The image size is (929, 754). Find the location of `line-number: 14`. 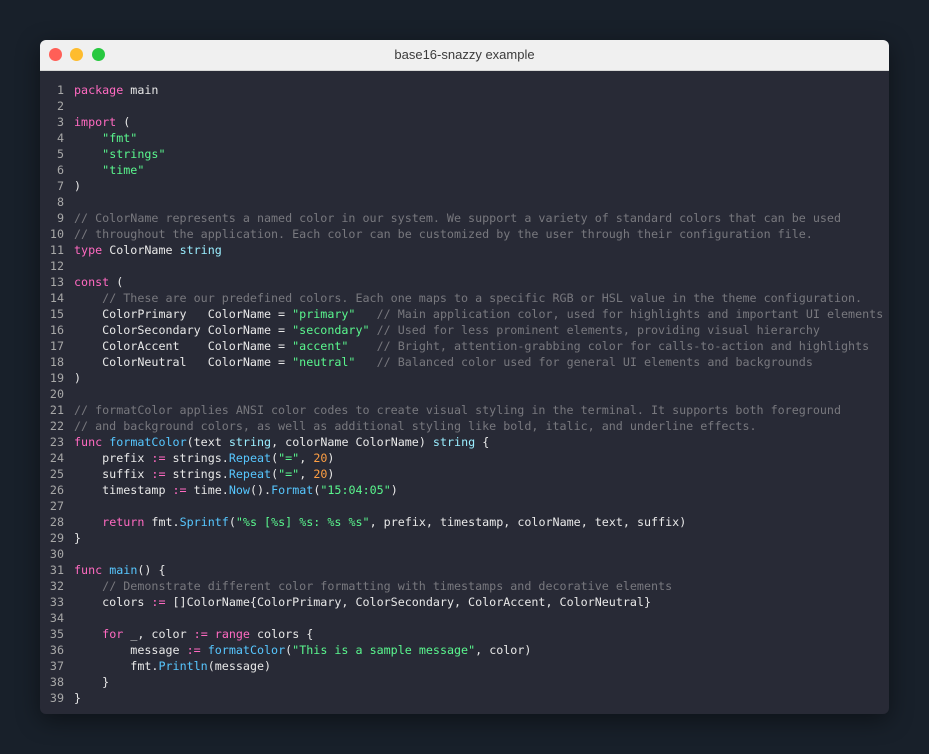

line-number: 14 is located at coordinates (56, 298).